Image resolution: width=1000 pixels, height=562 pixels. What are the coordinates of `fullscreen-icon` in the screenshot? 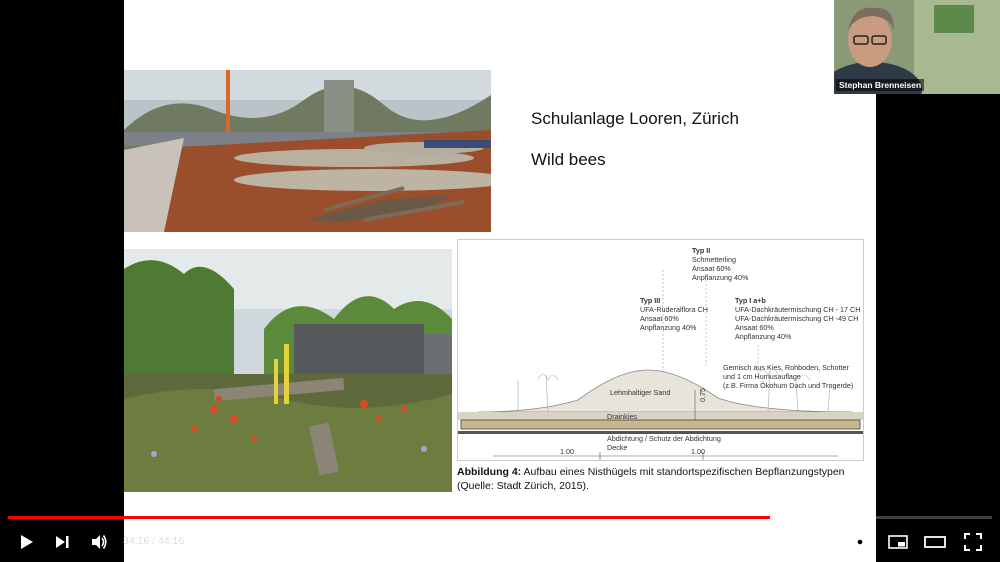 It's located at (973, 542).